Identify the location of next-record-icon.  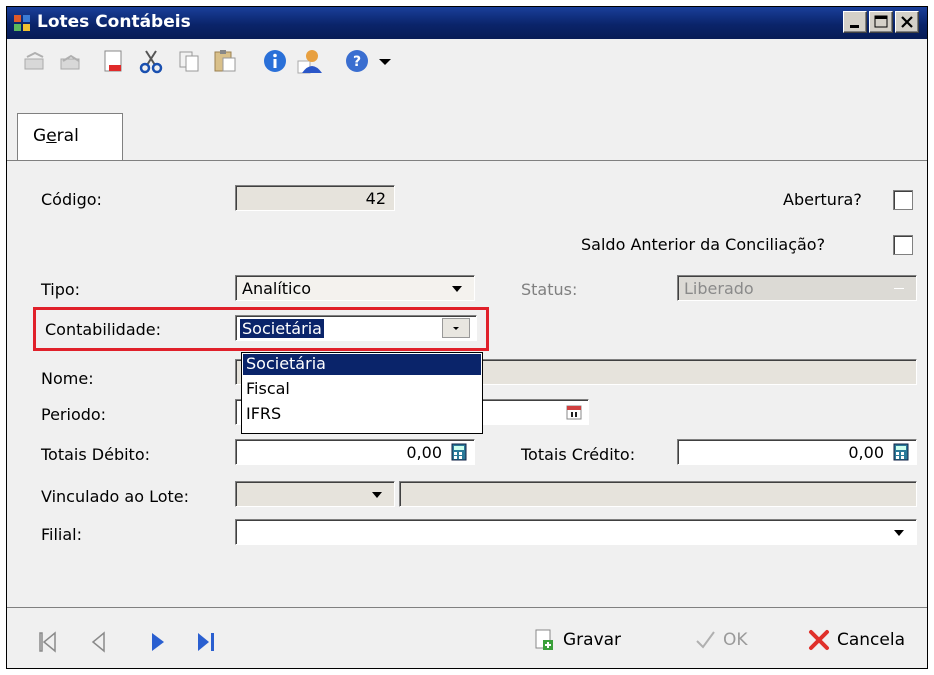
(158, 642).